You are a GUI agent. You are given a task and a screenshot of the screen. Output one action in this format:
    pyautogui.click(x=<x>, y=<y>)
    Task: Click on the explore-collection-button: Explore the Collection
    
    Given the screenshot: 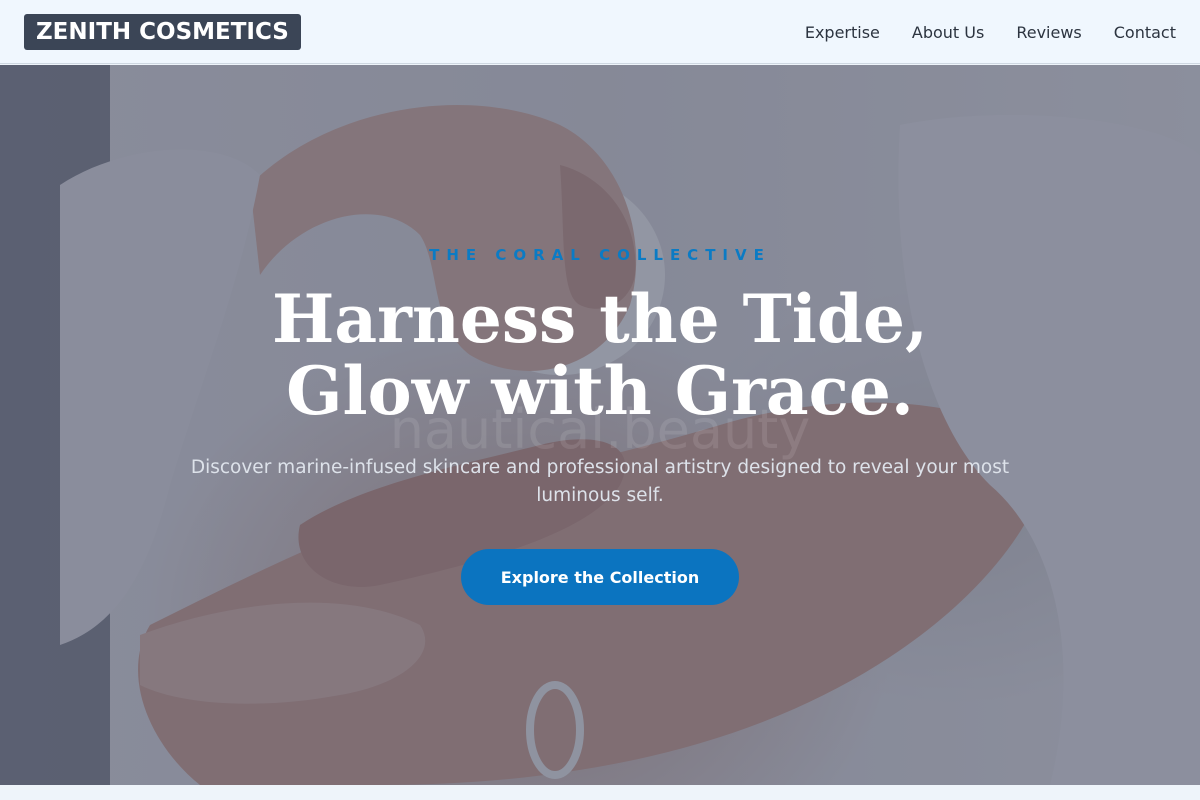 What is the action you would take?
    pyautogui.click(x=600, y=577)
    